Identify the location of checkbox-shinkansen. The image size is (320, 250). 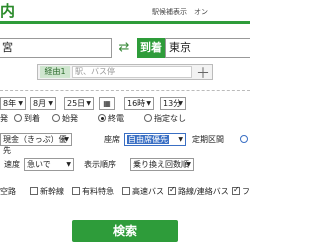
(34, 191).